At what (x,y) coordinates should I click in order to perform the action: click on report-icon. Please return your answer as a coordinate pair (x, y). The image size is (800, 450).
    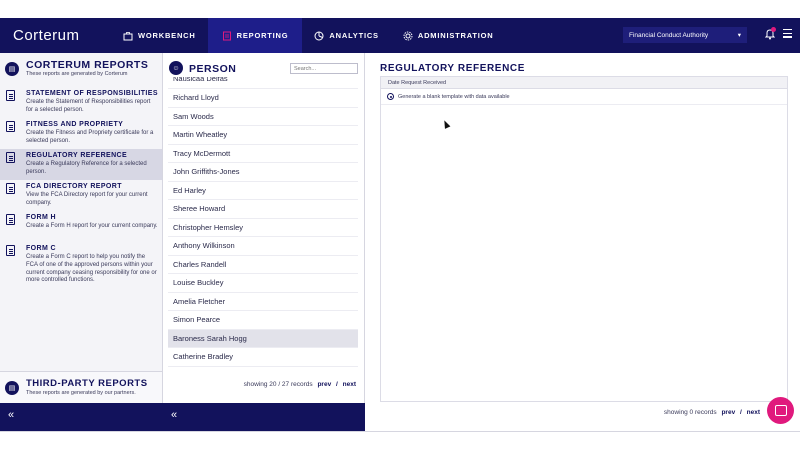
    Looking at the image, I should click on (226, 35).